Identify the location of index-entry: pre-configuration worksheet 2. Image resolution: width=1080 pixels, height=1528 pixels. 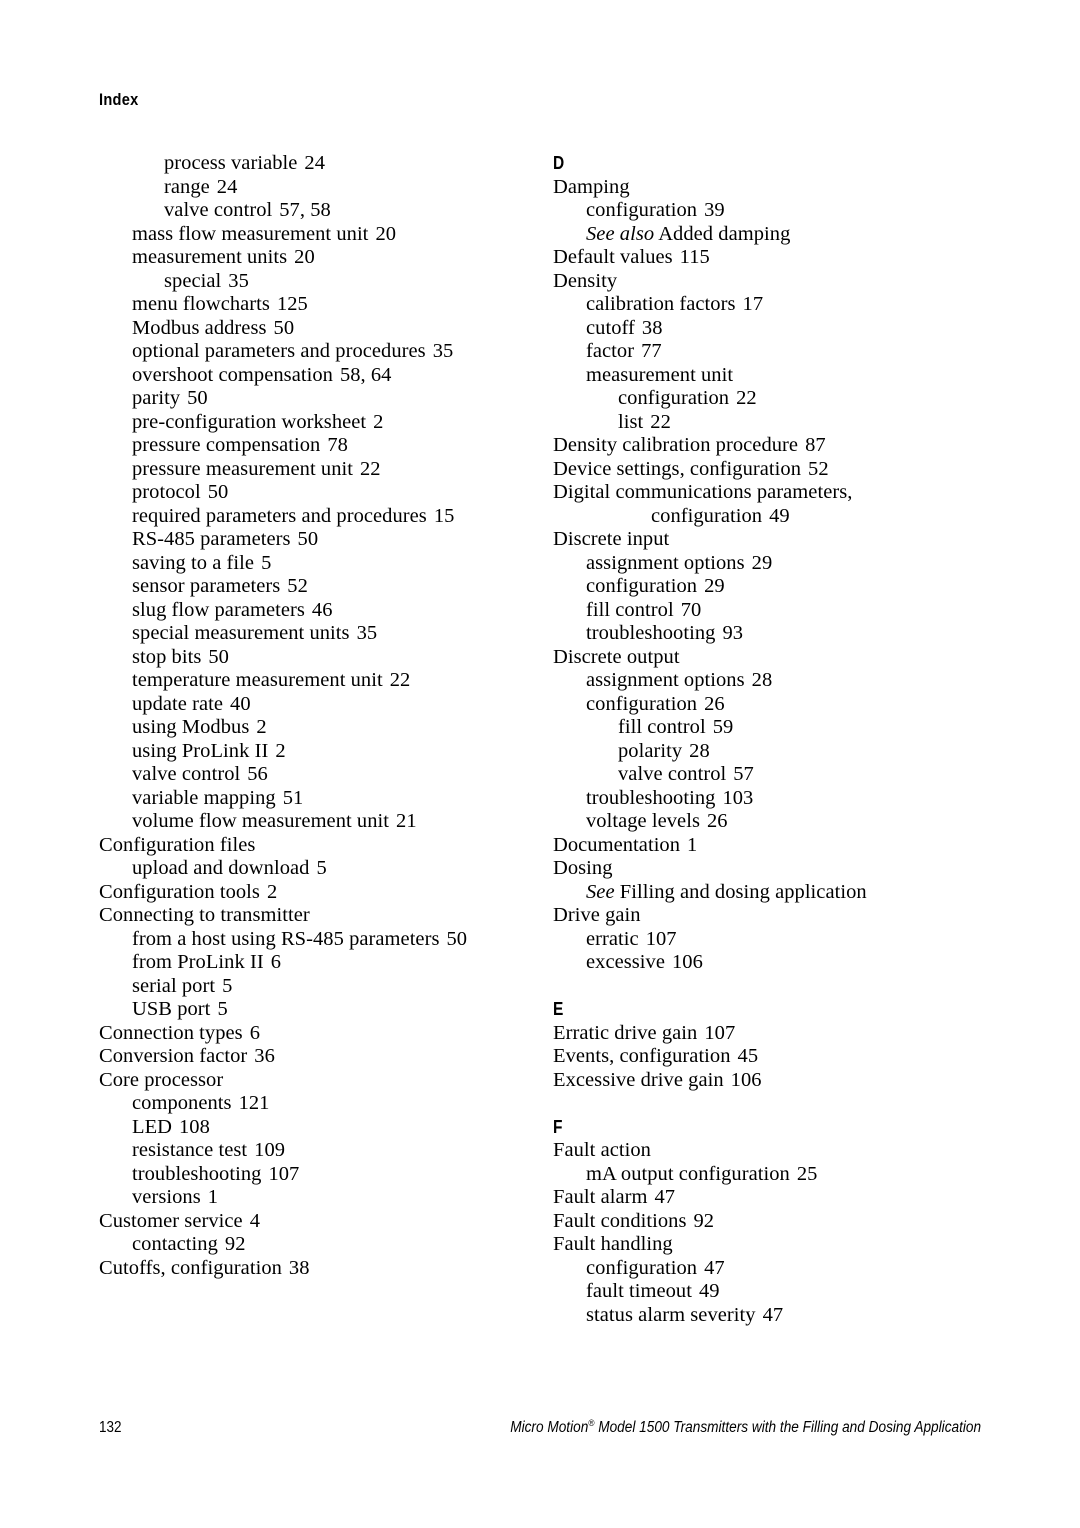
(314, 423).